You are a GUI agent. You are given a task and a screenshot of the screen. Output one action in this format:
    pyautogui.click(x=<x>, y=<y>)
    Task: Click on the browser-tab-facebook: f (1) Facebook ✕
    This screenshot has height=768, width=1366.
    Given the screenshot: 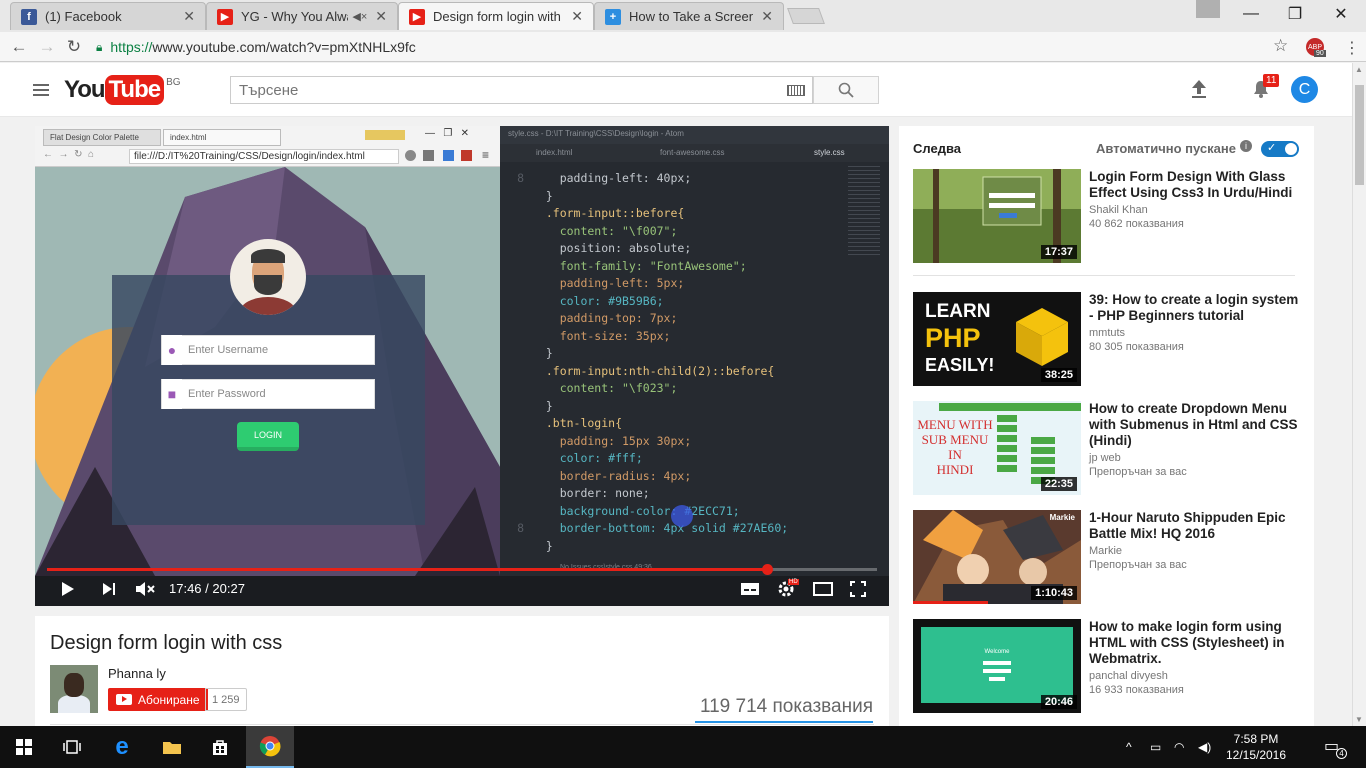 What is the action you would take?
    pyautogui.click(x=108, y=16)
    